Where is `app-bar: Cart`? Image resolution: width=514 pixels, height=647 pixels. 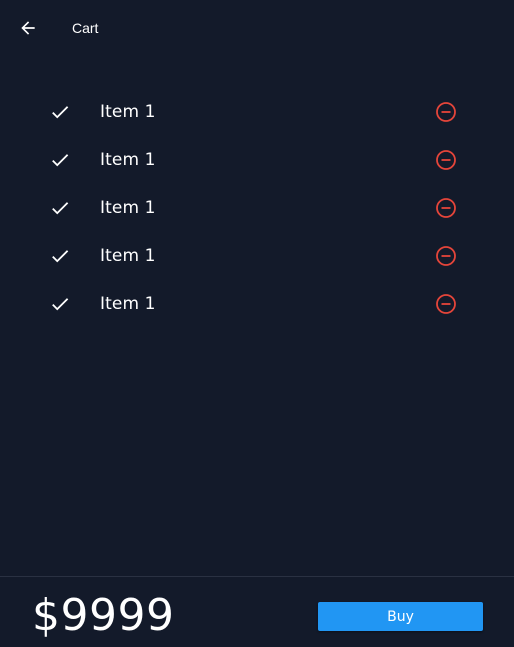
app-bar: Cart is located at coordinates (257, 28).